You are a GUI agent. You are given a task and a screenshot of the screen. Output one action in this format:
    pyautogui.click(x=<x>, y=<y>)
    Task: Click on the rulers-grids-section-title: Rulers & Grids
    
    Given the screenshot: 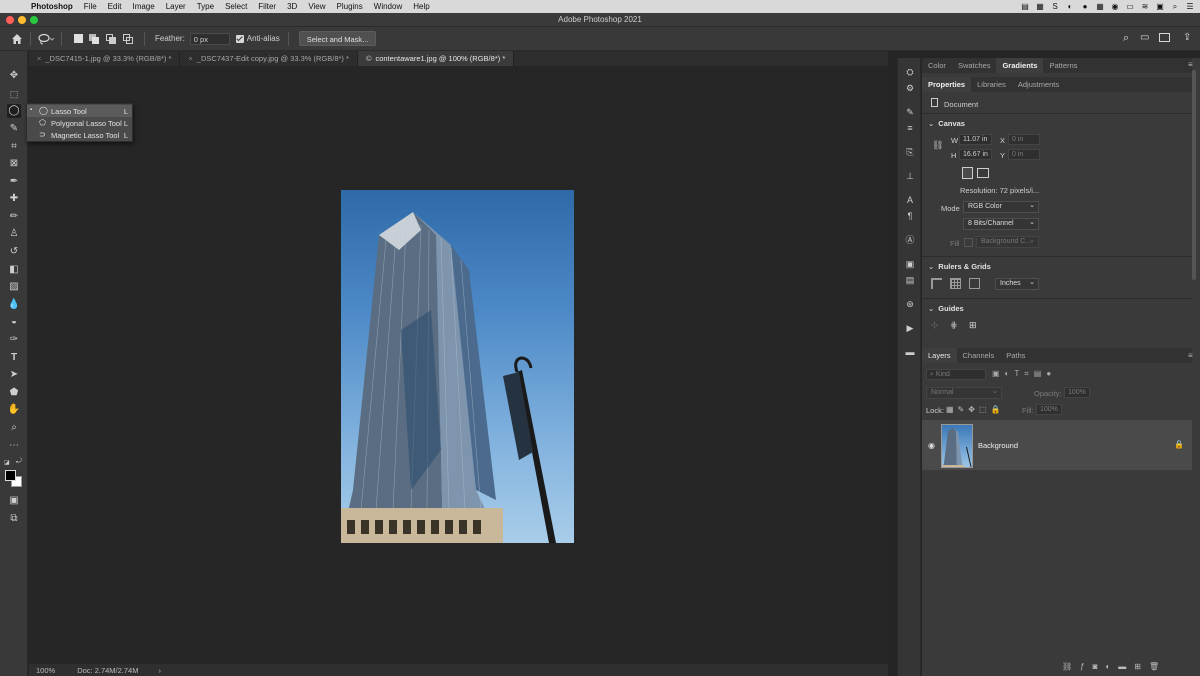 What is the action you would take?
    pyautogui.click(x=959, y=266)
    